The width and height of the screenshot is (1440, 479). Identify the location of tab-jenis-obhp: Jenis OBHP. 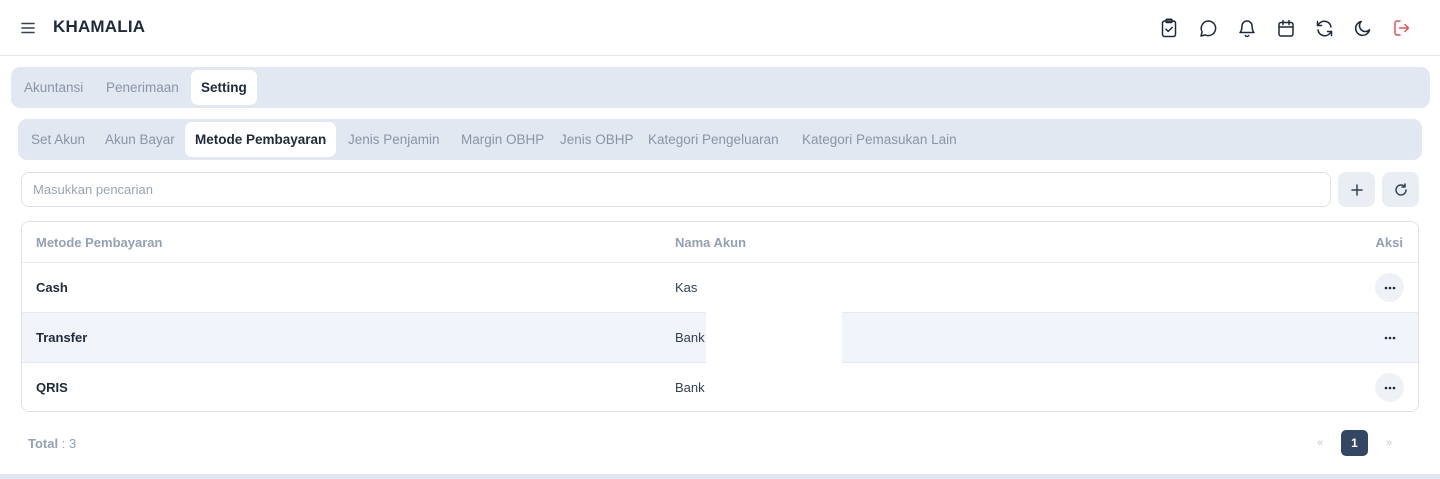
(597, 139).